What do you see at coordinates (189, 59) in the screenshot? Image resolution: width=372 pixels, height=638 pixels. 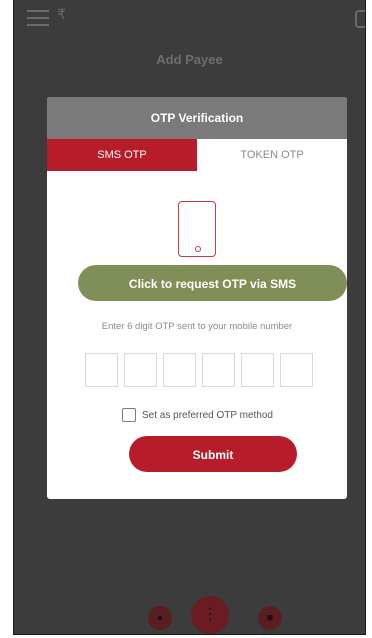 I see `page-title: Add Payee` at bounding box center [189, 59].